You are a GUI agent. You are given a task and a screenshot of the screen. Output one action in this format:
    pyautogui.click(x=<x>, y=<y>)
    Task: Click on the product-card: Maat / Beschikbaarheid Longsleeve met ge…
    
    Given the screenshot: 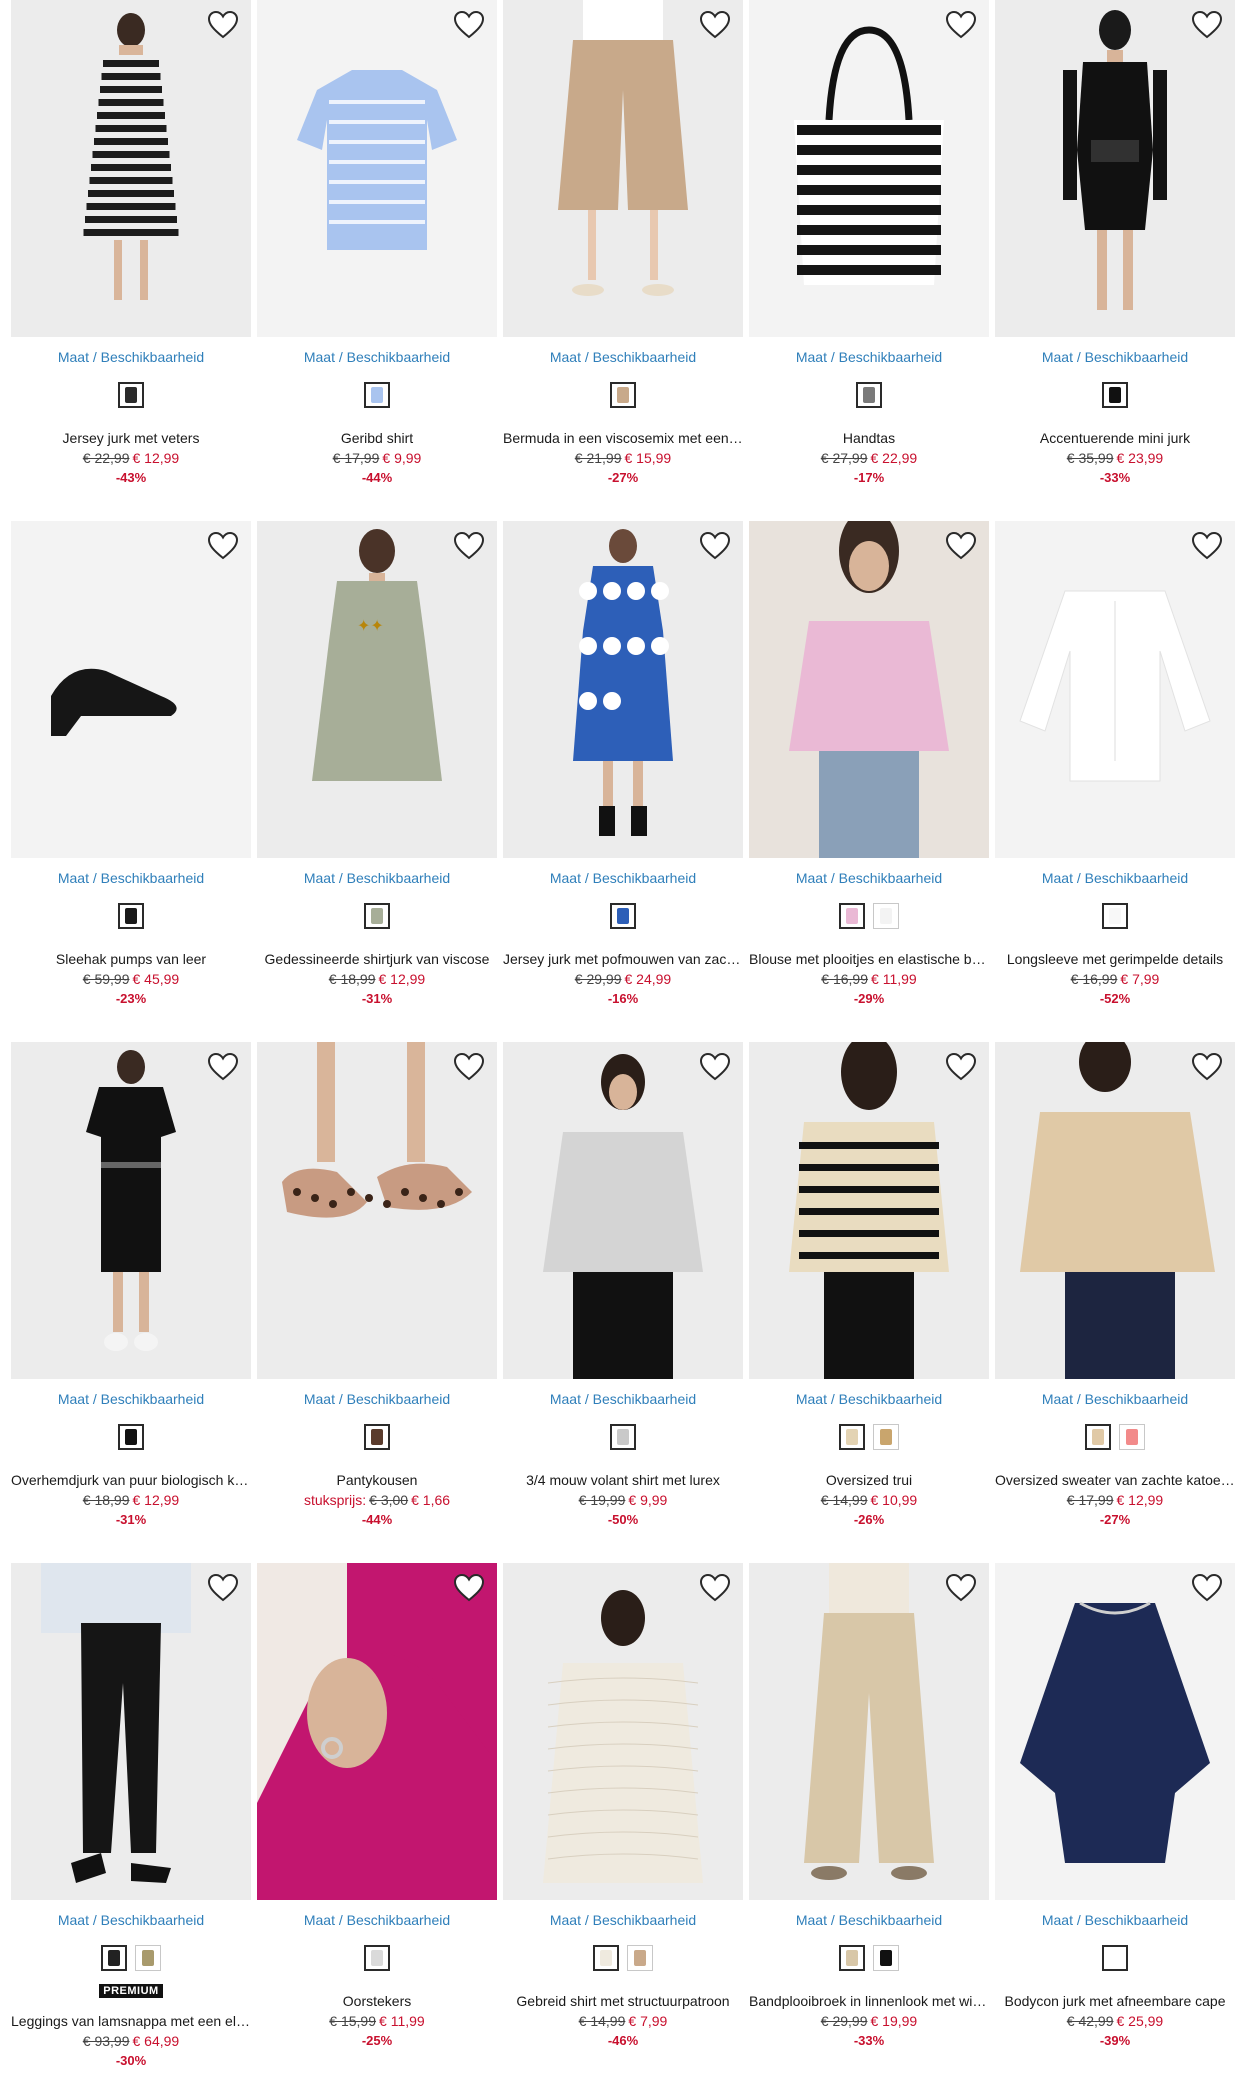 What is the action you would take?
    pyautogui.click(x=1115, y=781)
    